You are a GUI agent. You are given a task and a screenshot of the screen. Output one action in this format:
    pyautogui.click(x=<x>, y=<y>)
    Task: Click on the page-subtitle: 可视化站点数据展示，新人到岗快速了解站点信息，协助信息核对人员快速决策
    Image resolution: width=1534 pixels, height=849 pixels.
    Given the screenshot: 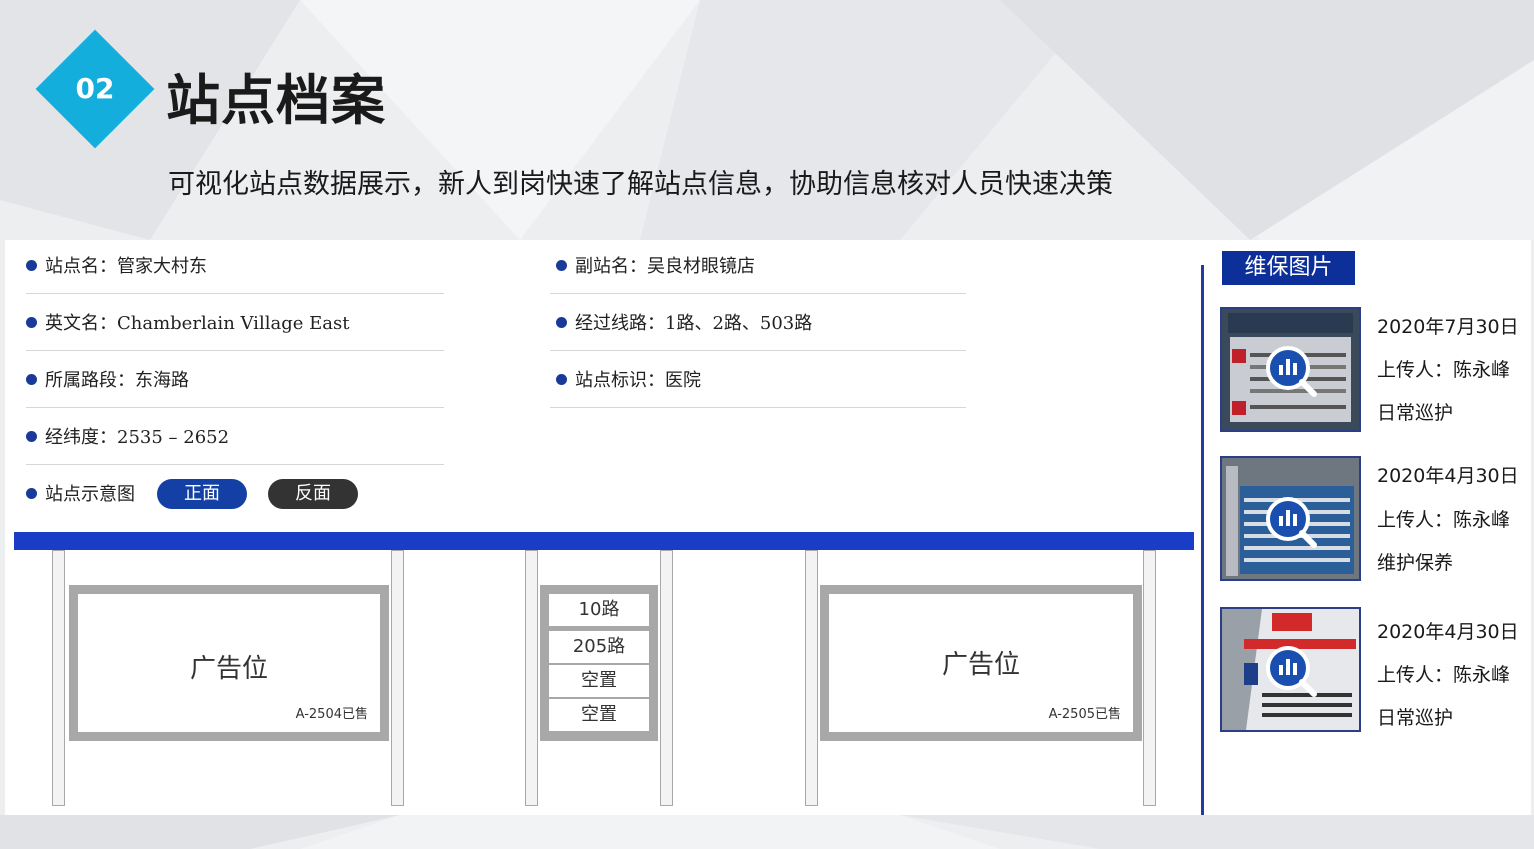 What is the action you would take?
    pyautogui.click(x=640, y=184)
    